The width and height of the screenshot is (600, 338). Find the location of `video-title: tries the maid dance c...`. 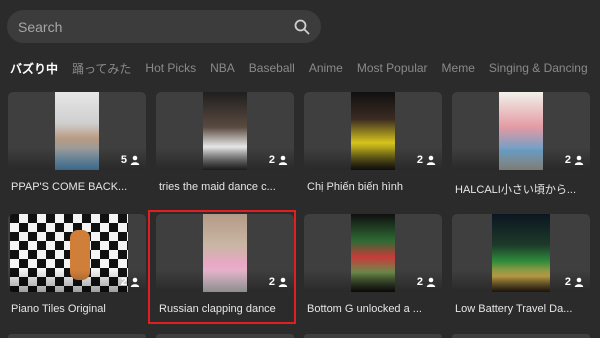

video-title: tries the maid dance c... is located at coordinates (227, 187).